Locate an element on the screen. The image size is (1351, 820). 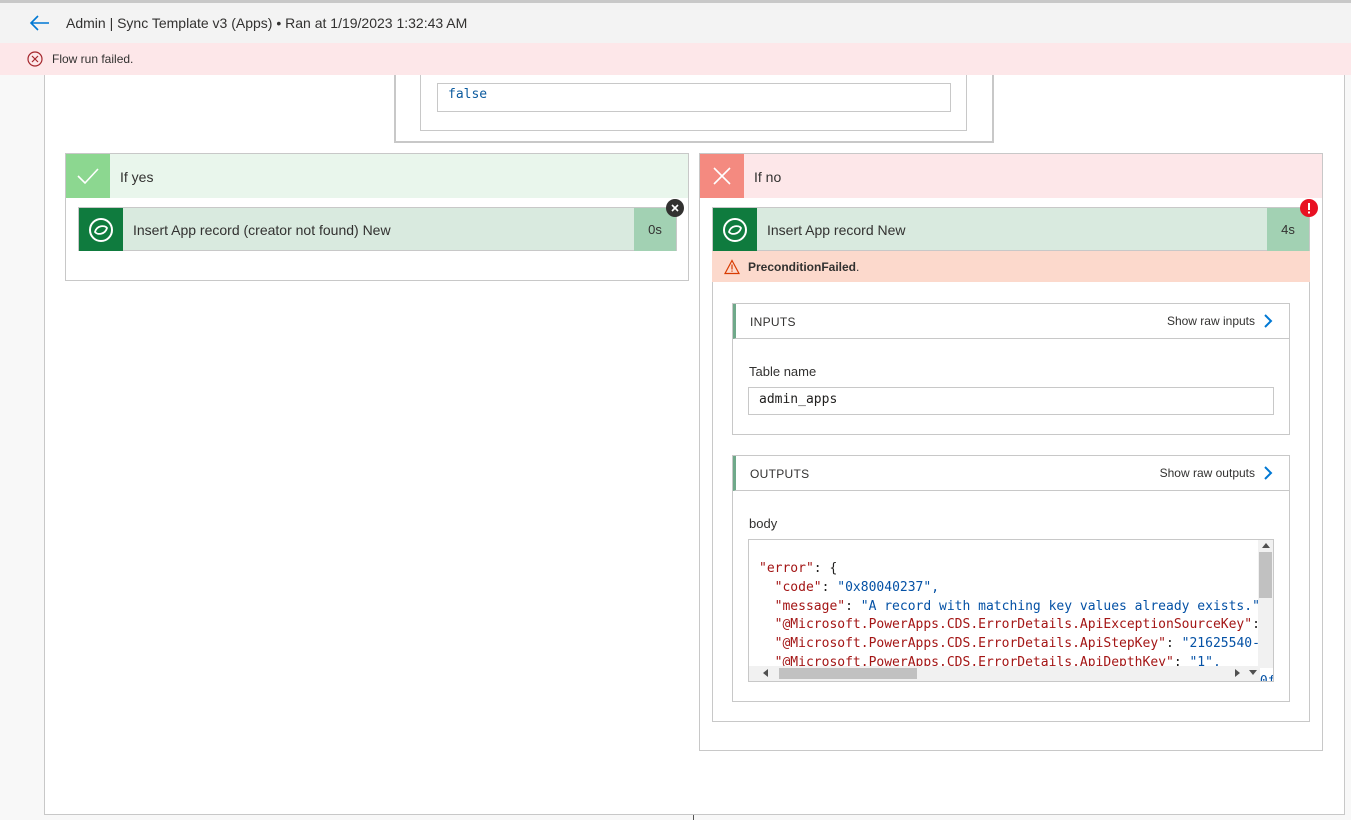
connector-line is located at coordinates (693, 817).